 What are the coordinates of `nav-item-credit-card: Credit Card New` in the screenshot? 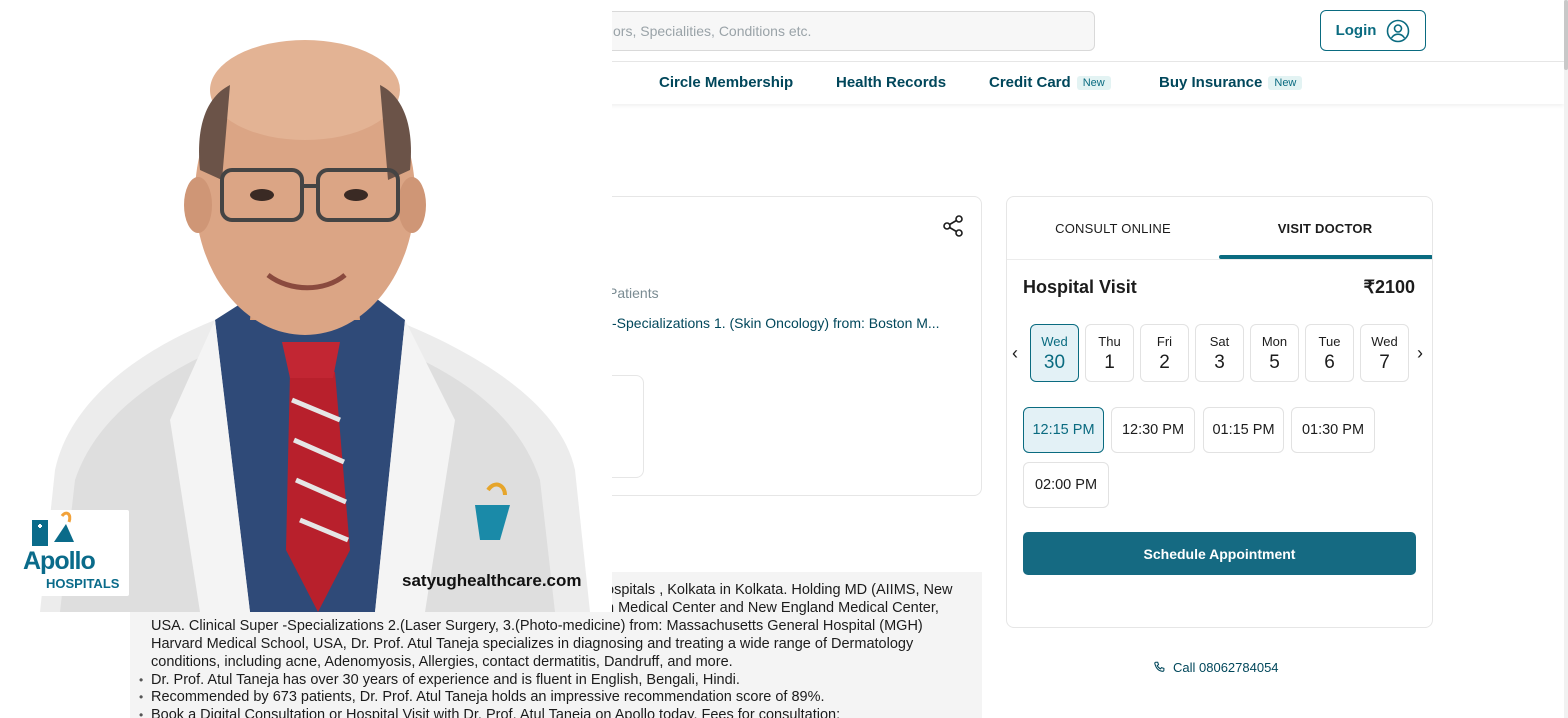 It's located at (1050, 82).